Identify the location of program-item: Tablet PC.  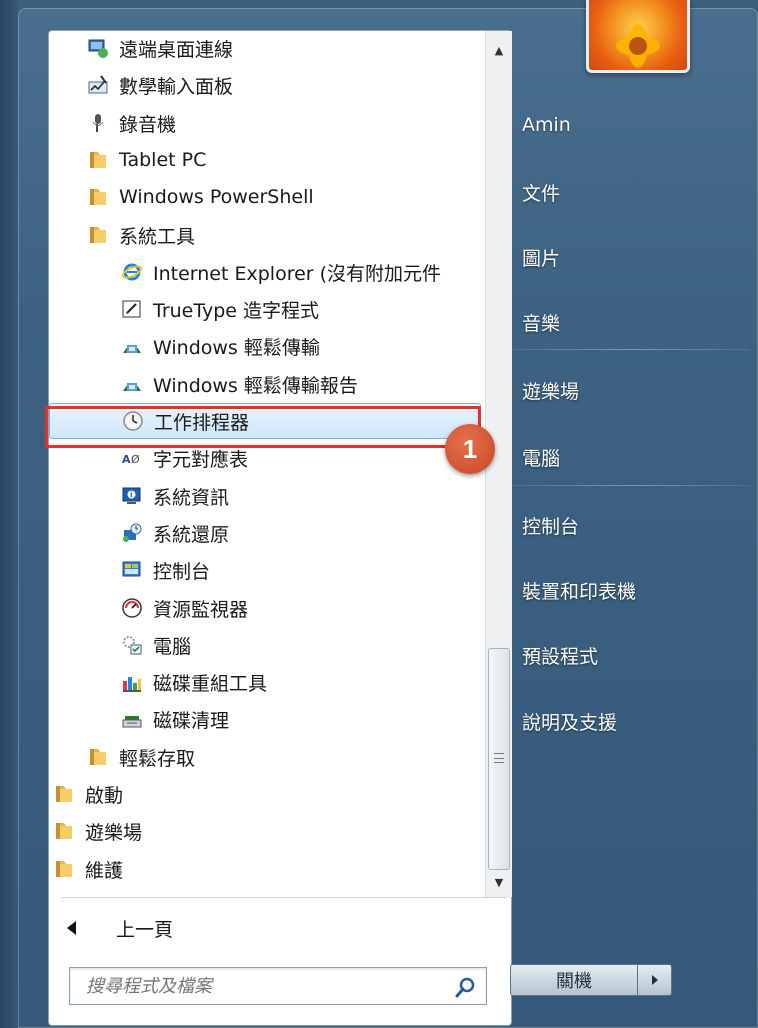
(146, 160).